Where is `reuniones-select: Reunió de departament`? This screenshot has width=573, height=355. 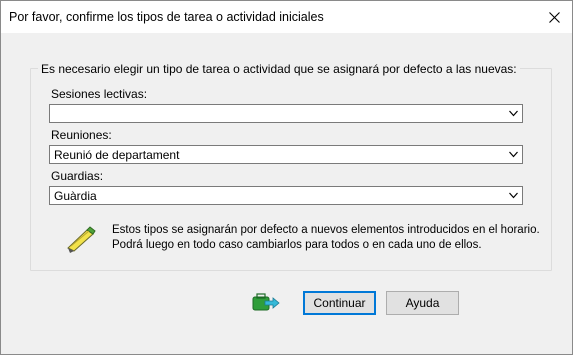
reuniones-select: Reunió de departament is located at coordinates (286, 154).